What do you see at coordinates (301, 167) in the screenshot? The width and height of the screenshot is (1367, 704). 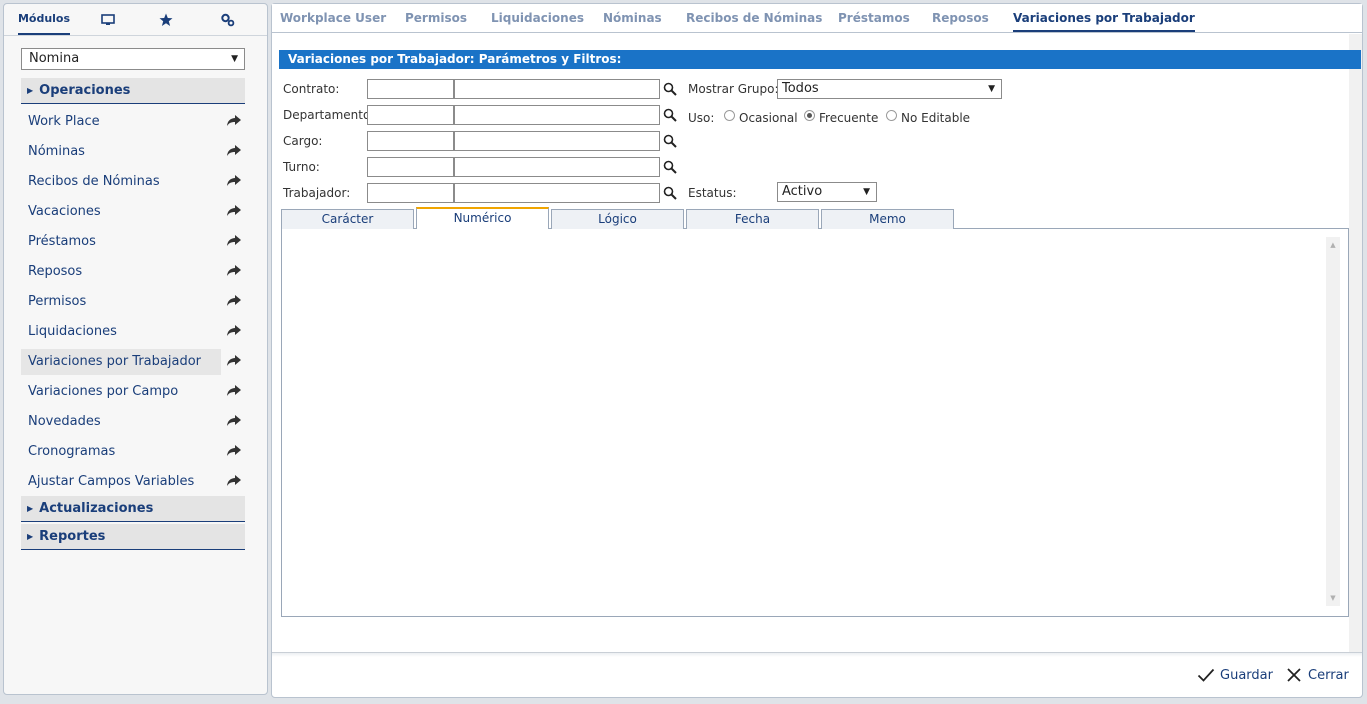 I see `turno-label: Turno:` at bounding box center [301, 167].